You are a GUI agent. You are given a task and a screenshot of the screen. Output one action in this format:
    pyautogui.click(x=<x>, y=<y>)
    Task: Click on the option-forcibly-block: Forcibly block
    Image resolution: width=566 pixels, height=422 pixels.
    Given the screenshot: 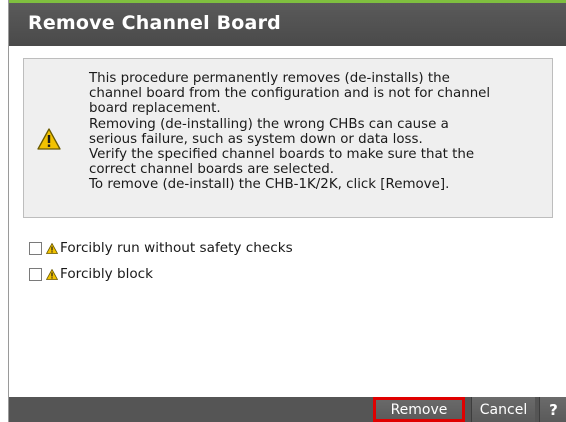 What is the action you would take?
    pyautogui.click(x=91, y=274)
    